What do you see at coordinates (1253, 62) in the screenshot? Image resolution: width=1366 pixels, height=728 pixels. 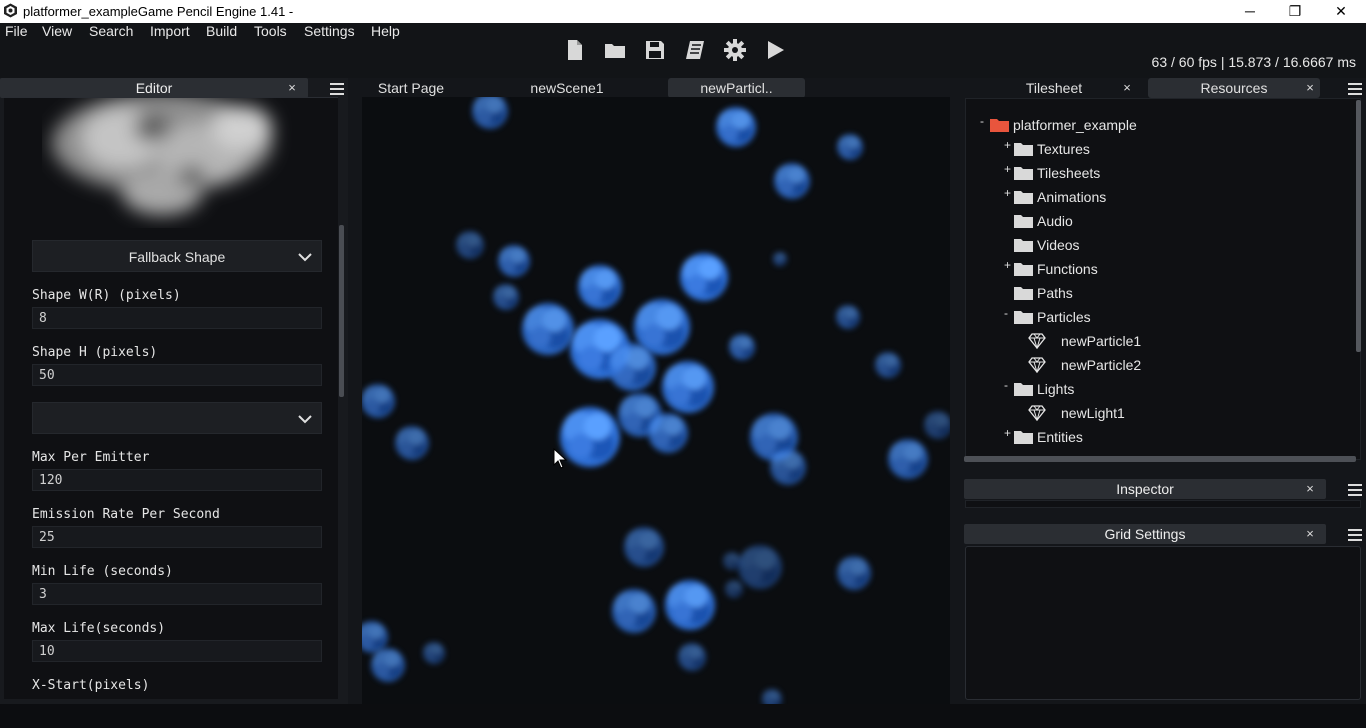 I see `fps-readout: 63 / 60 fps | 15.873 / 16.6667 ms` at bounding box center [1253, 62].